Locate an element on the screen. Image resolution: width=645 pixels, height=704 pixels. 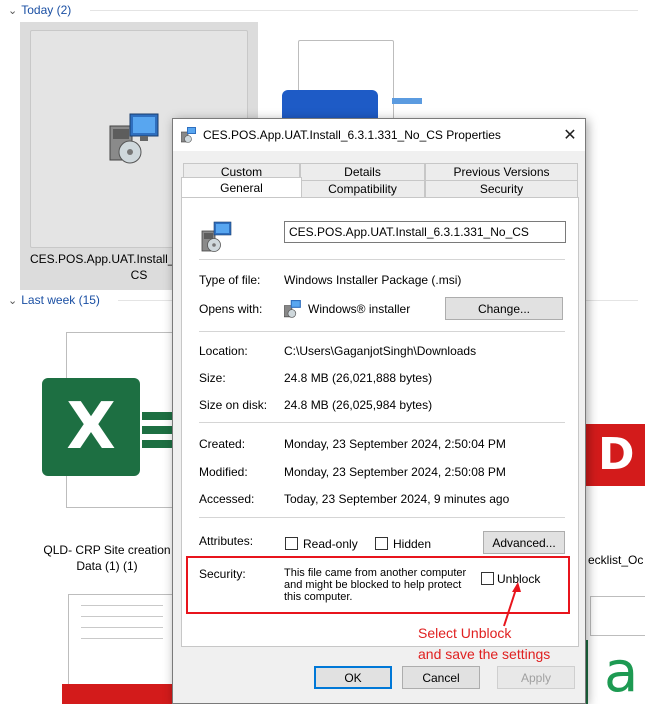
file-page is located at coordinates (617, 616).